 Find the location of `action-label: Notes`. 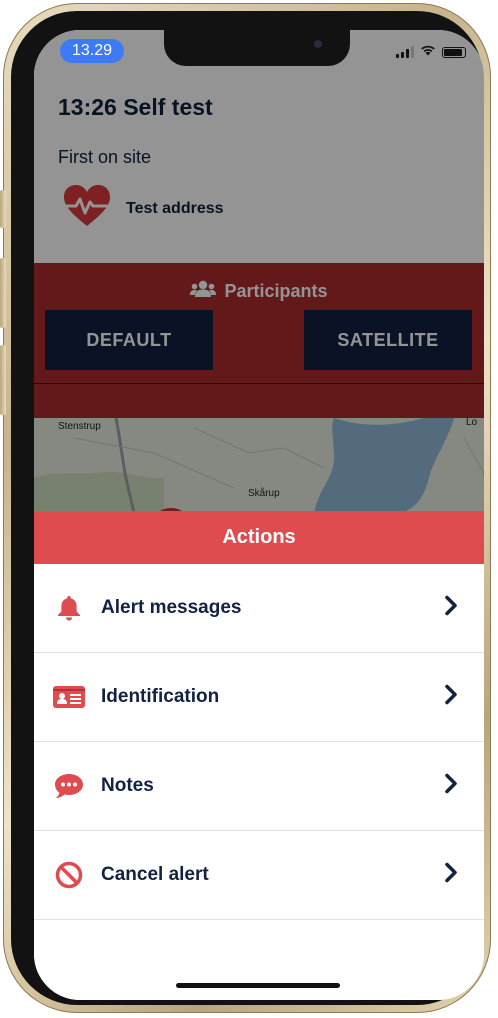

action-label: Notes is located at coordinates (127, 785).